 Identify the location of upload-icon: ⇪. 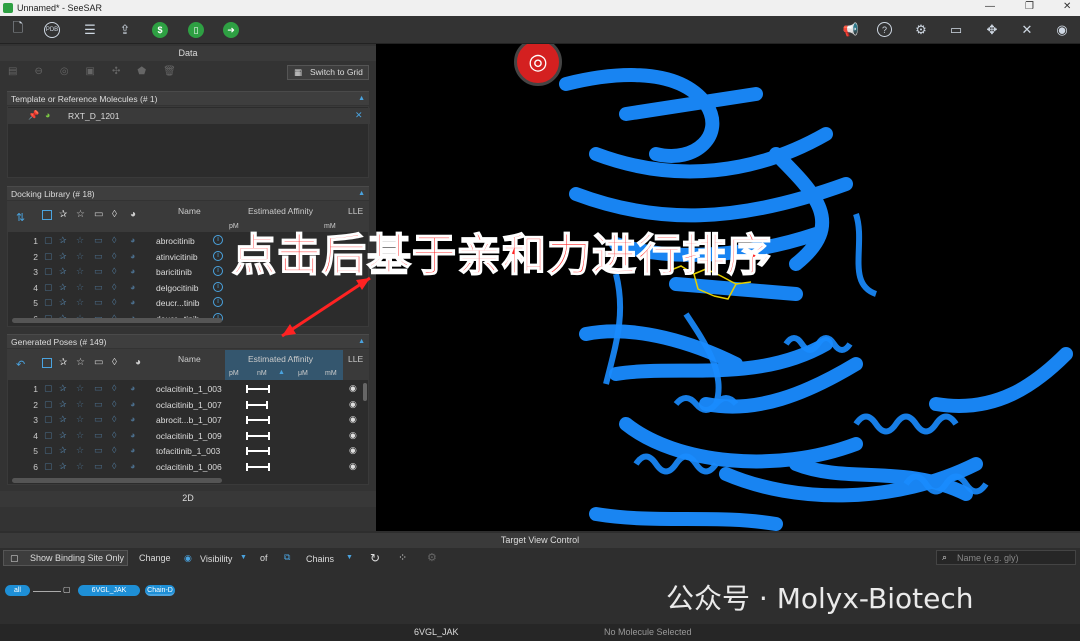
(125, 30).